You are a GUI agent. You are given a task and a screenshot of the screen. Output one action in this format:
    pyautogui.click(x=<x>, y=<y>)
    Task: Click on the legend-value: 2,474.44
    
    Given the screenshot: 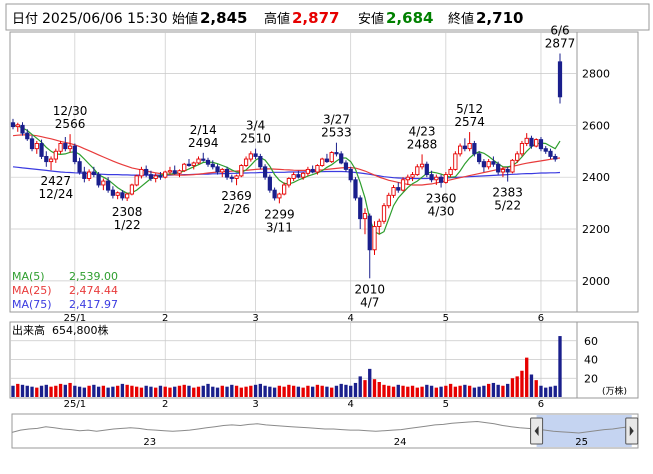 What is the action you would take?
    pyautogui.click(x=93, y=290)
    